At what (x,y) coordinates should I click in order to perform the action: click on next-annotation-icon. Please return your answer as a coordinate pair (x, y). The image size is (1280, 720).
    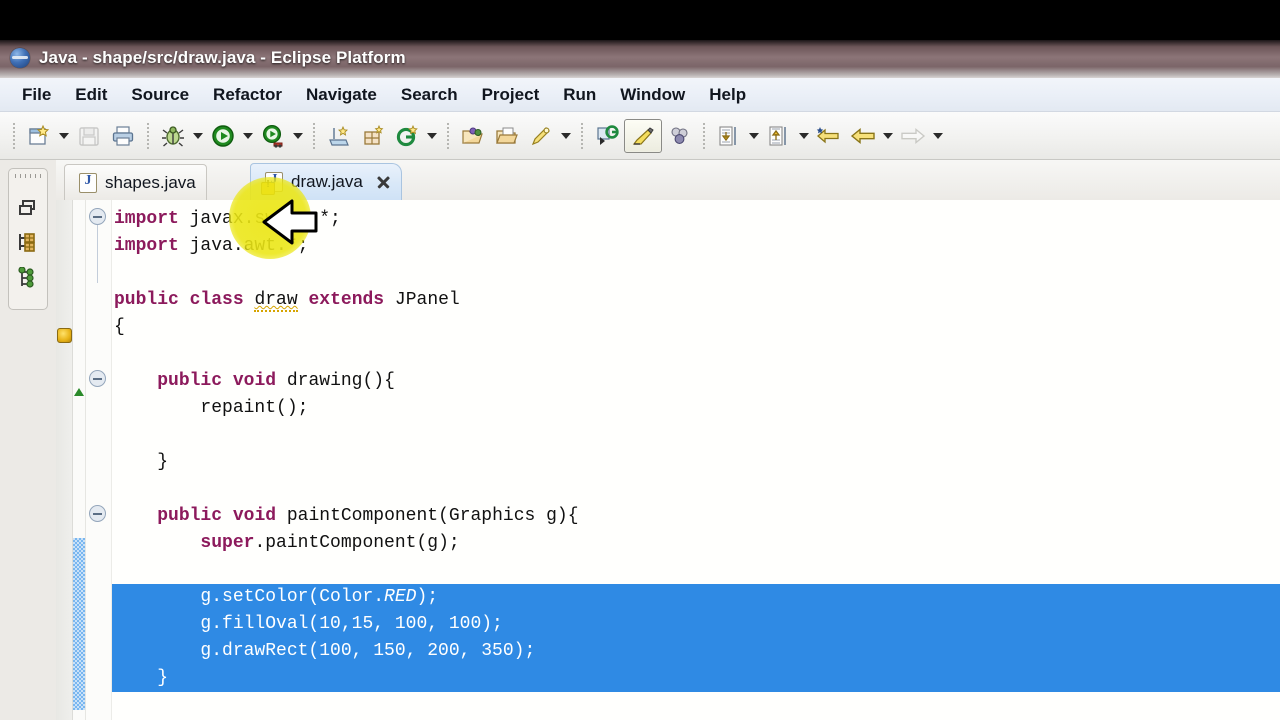
    Looking at the image, I should click on (729, 136).